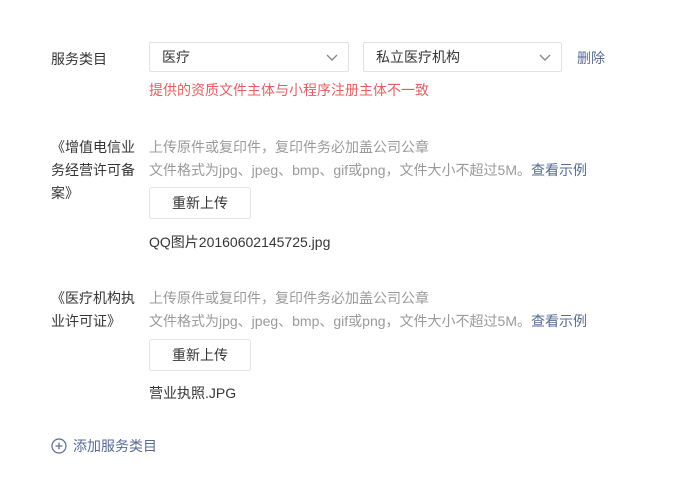 The height and width of the screenshot is (481, 676). What do you see at coordinates (418, 57) in the screenshot?
I see `category-secondary-value: 私立医疗机构` at bounding box center [418, 57].